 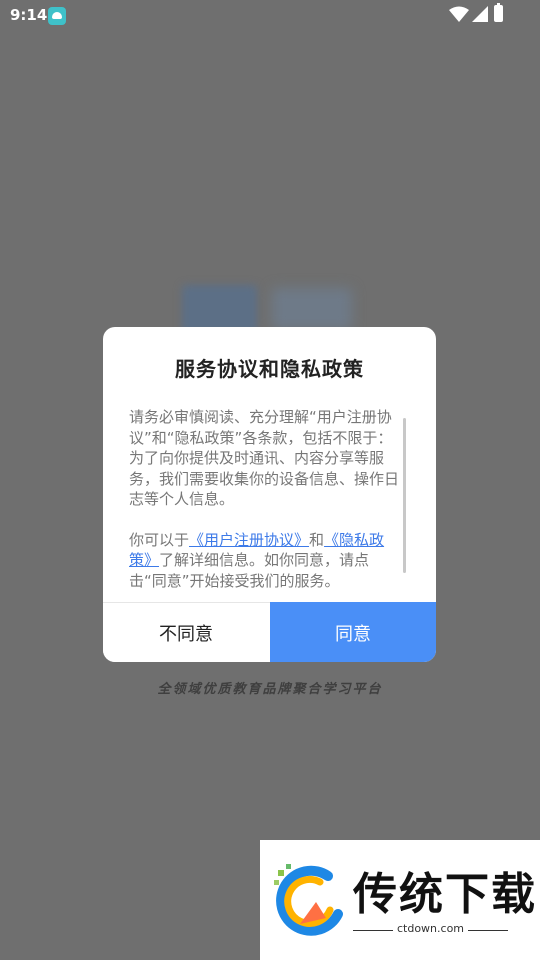 I want to click on user-agreement-link: 《用户注册协议》, so click(x=249, y=540).